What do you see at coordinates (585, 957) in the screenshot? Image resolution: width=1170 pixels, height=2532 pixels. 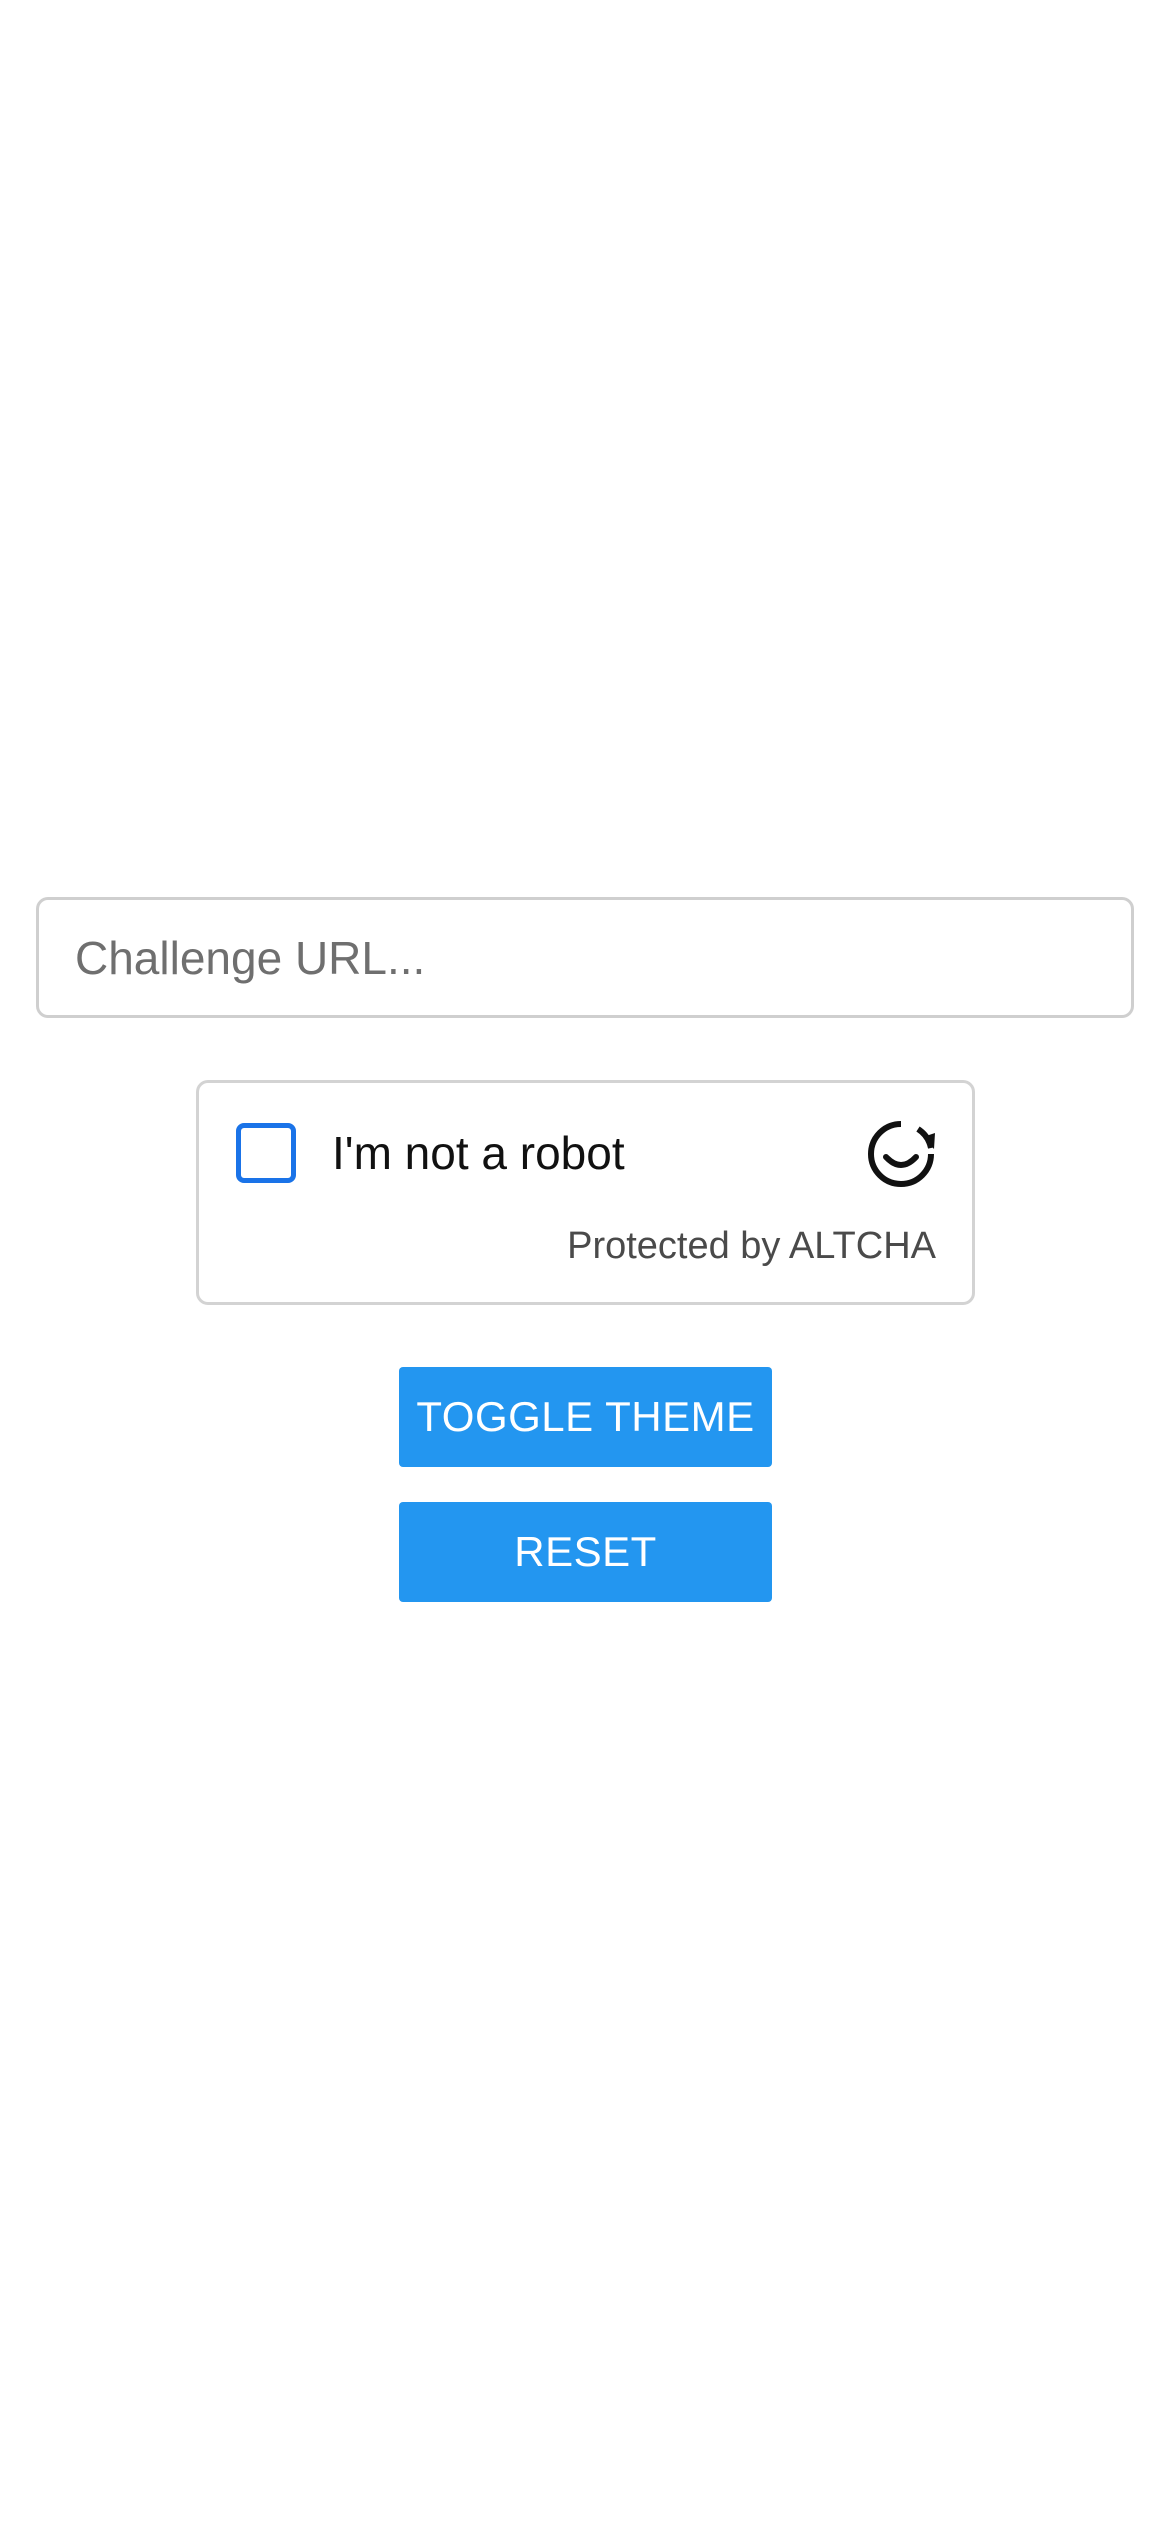 I see `challenge-url-input` at bounding box center [585, 957].